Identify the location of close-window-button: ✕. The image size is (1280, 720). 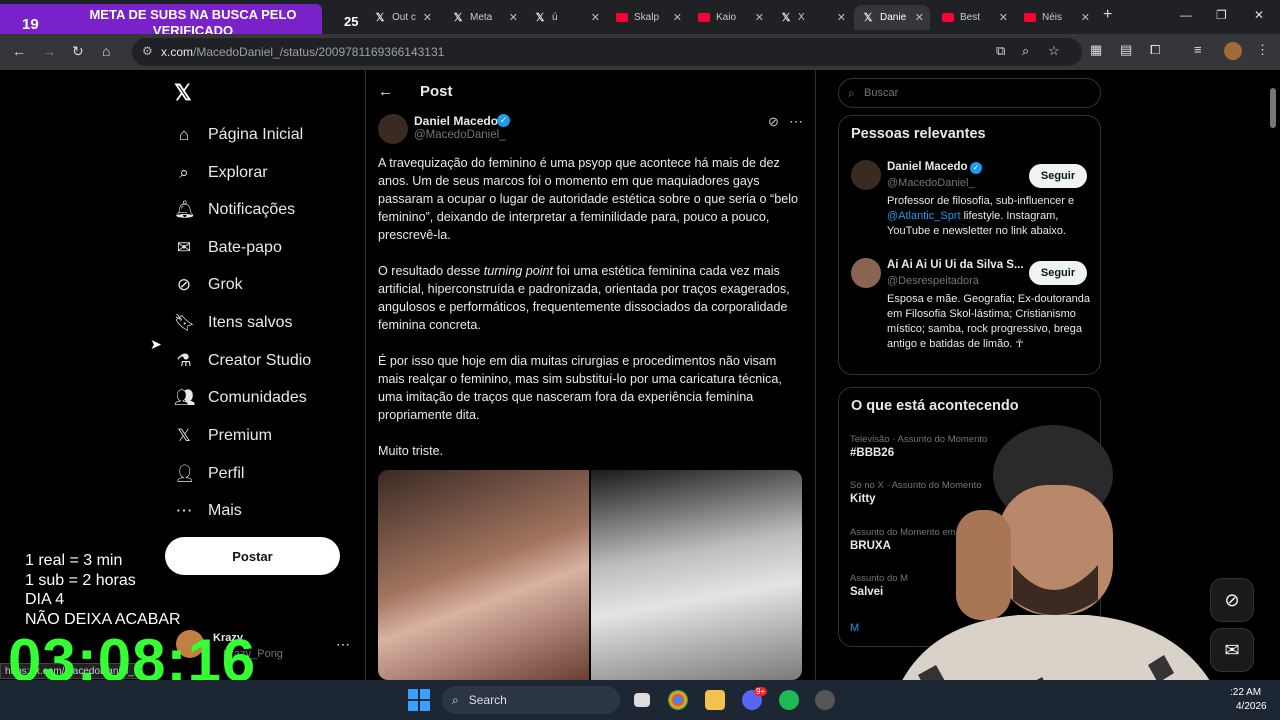
(1259, 15).